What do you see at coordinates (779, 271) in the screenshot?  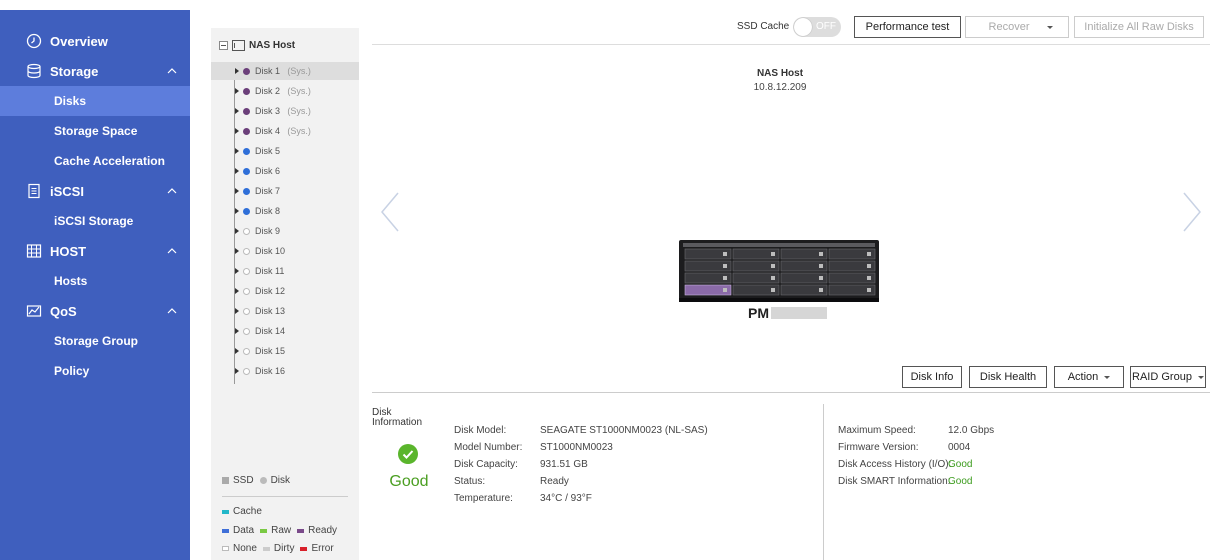 I see `nas-enclosure-image` at bounding box center [779, 271].